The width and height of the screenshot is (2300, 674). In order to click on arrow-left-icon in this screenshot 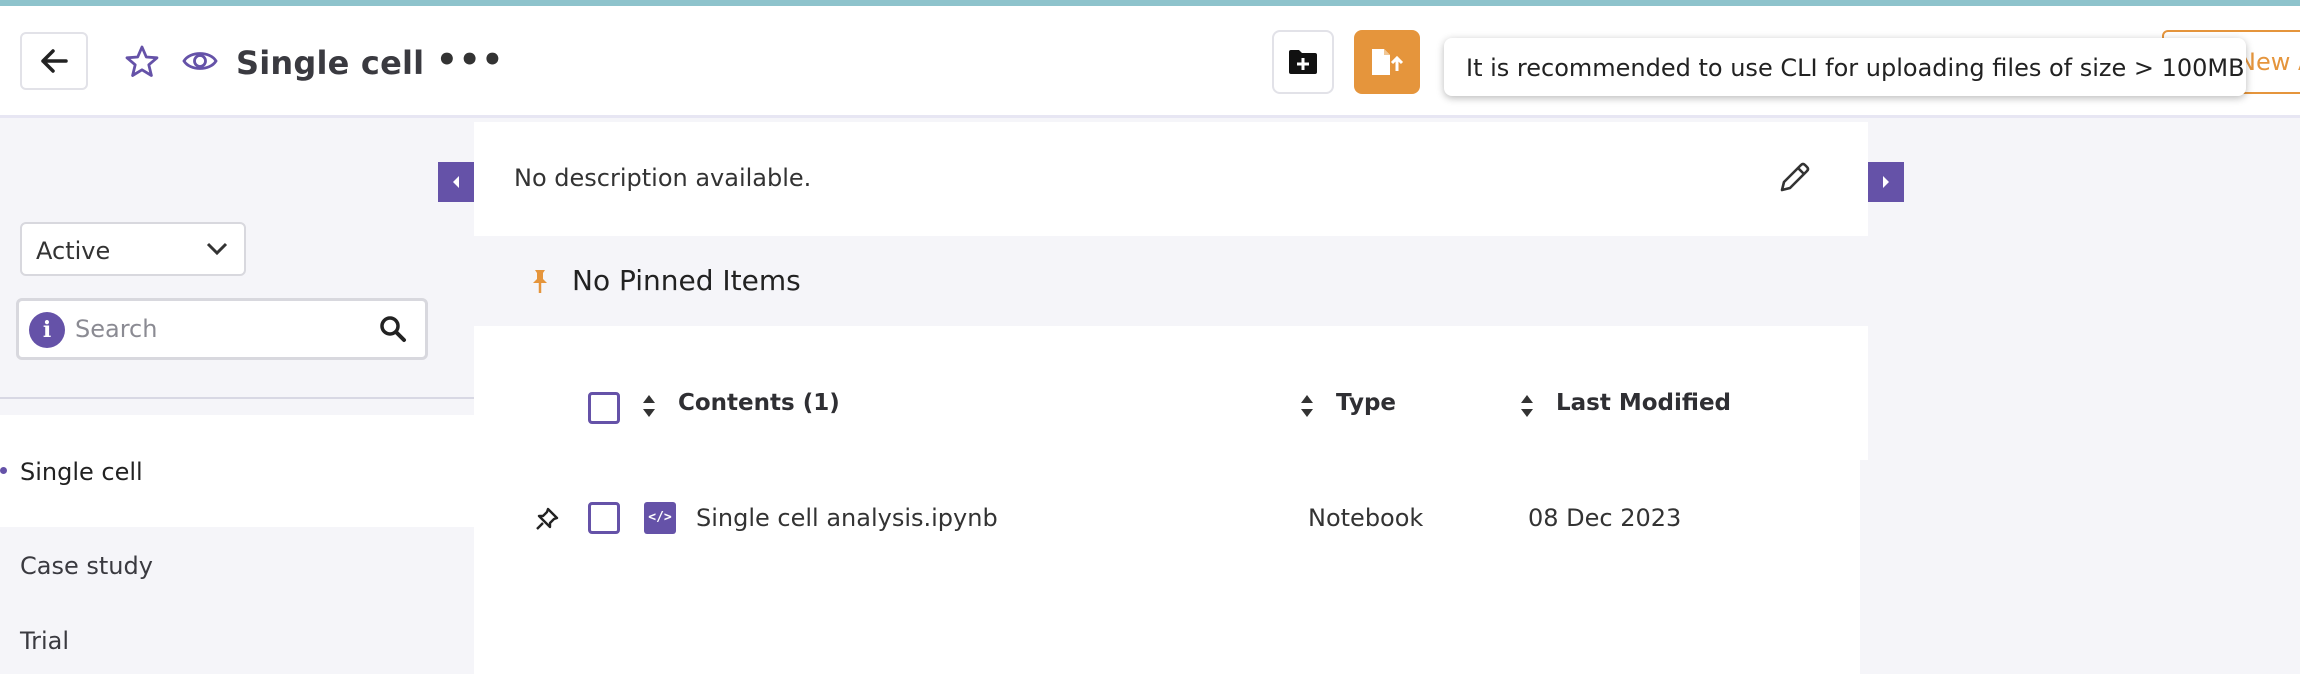, I will do `click(54, 61)`.